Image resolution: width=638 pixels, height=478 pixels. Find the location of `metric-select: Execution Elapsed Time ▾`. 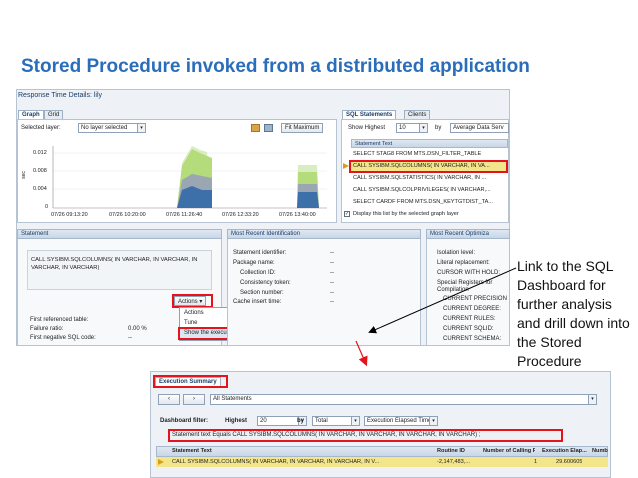

metric-select: Execution Elapsed Time ▾ is located at coordinates (401, 421).